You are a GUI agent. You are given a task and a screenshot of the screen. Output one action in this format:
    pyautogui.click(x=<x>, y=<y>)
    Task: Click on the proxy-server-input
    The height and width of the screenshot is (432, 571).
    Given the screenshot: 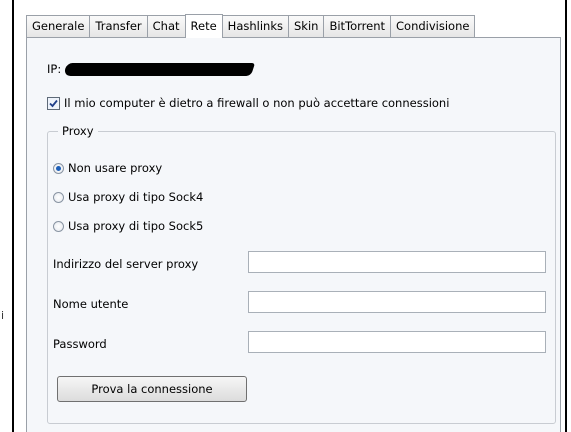 What is the action you would take?
    pyautogui.click(x=397, y=262)
    